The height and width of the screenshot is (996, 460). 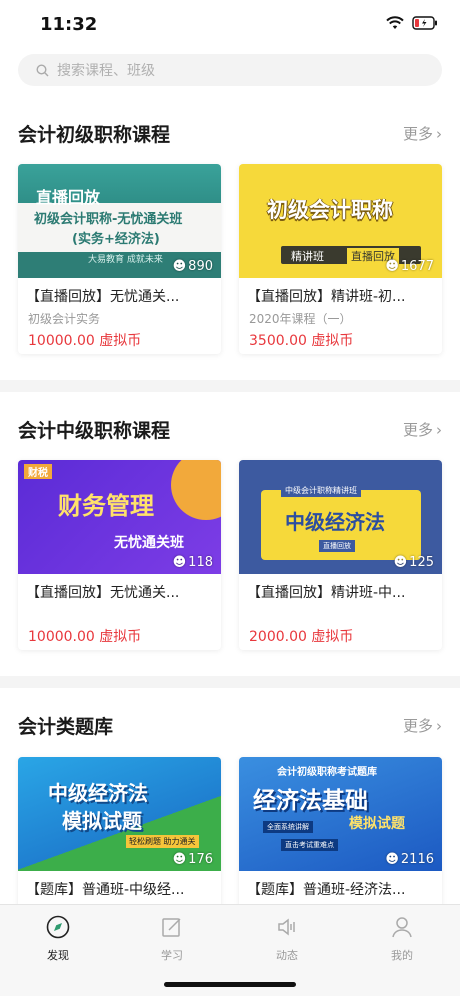 I want to click on search-placeholder: 搜索课程、班级, so click(x=106, y=71).